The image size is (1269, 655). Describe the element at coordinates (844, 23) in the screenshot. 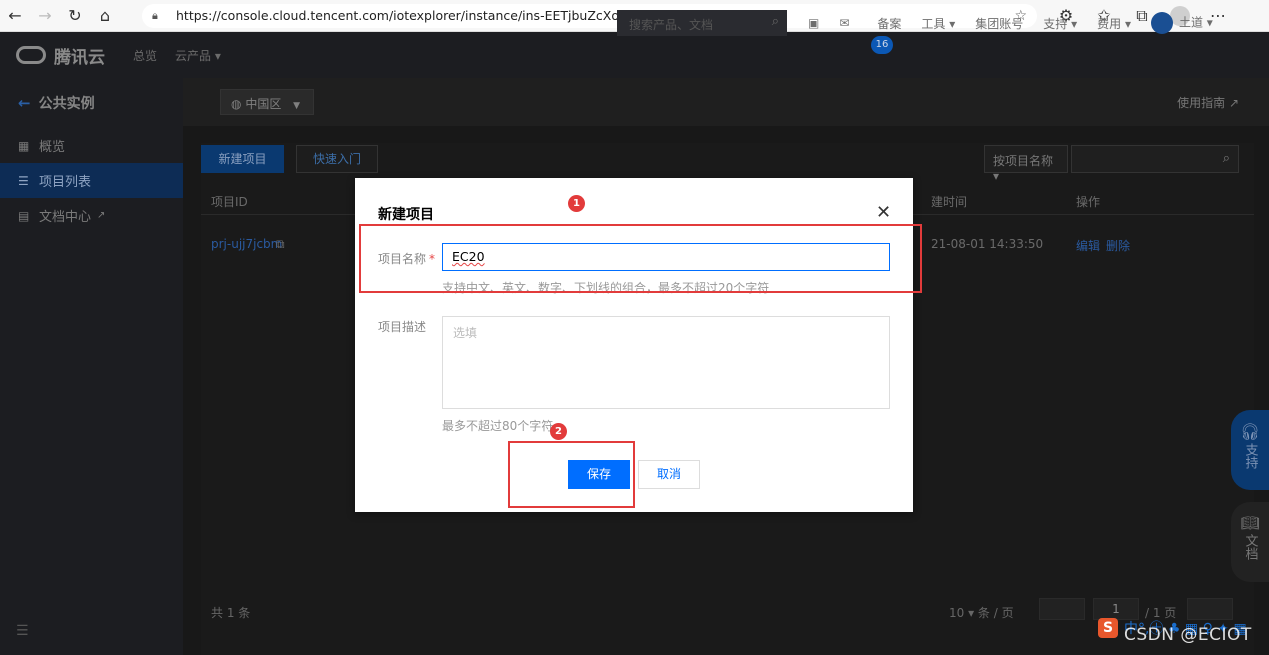

I see `mail-icon: ✉` at that location.